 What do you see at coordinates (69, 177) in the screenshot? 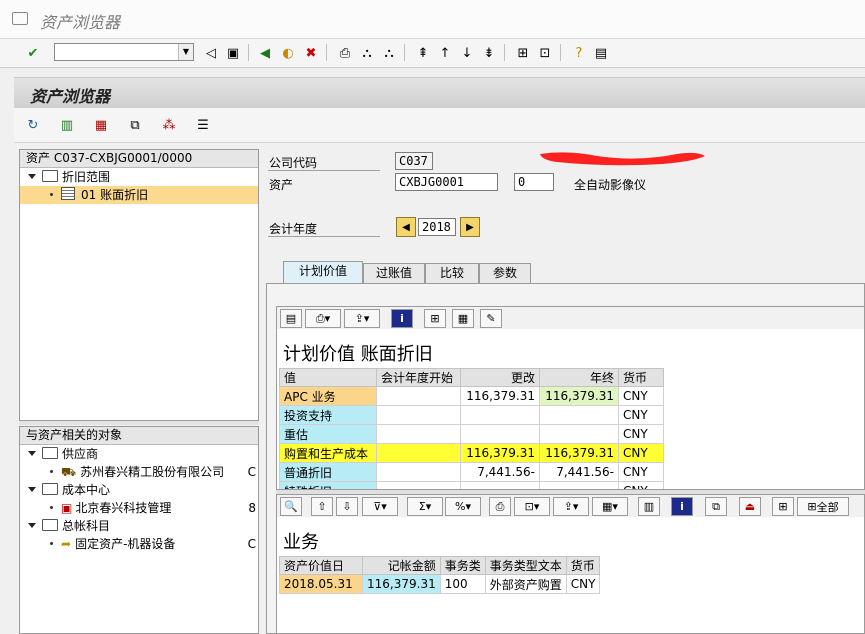
I see `tree-node-depreciation-area: 折旧范围` at bounding box center [69, 177].